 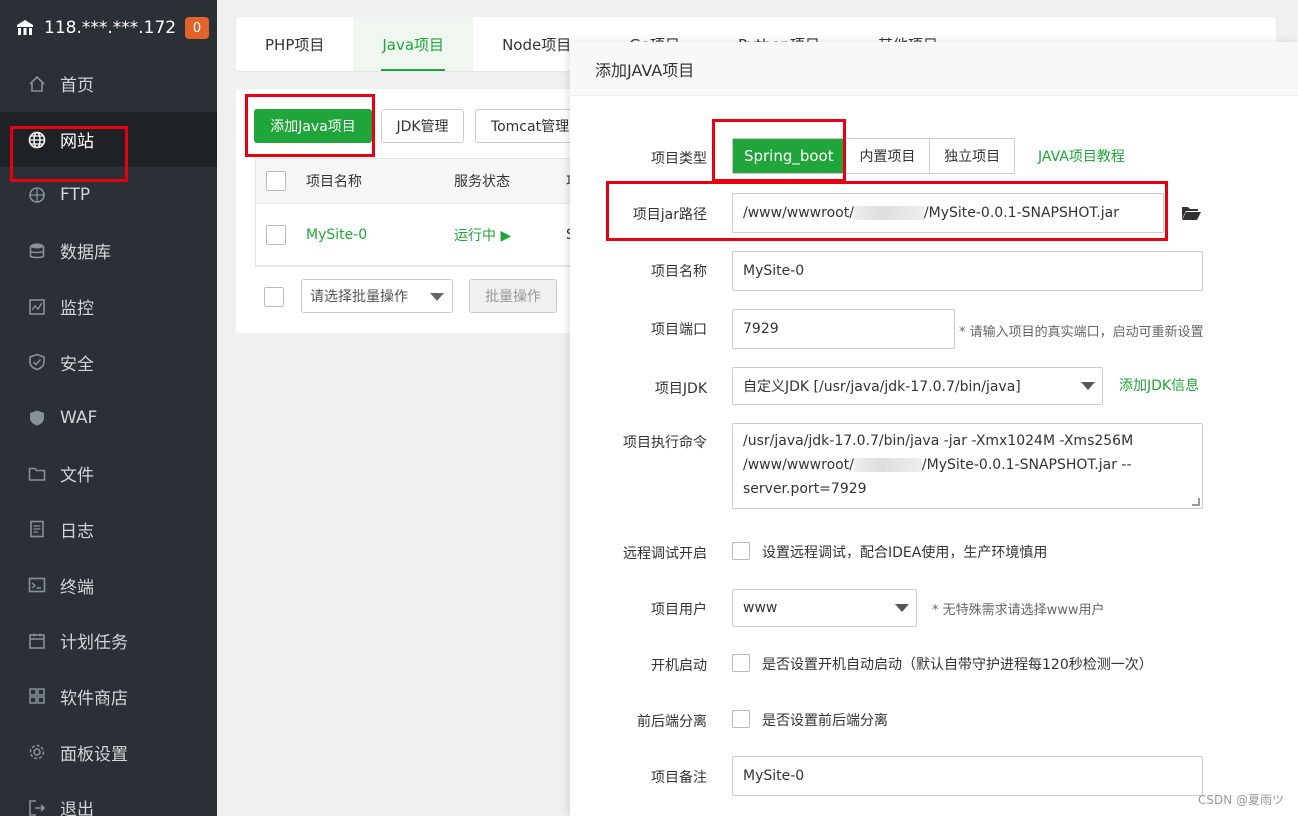 I want to click on sidebar-item-12: 面板设置, so click(x=108, y=752).